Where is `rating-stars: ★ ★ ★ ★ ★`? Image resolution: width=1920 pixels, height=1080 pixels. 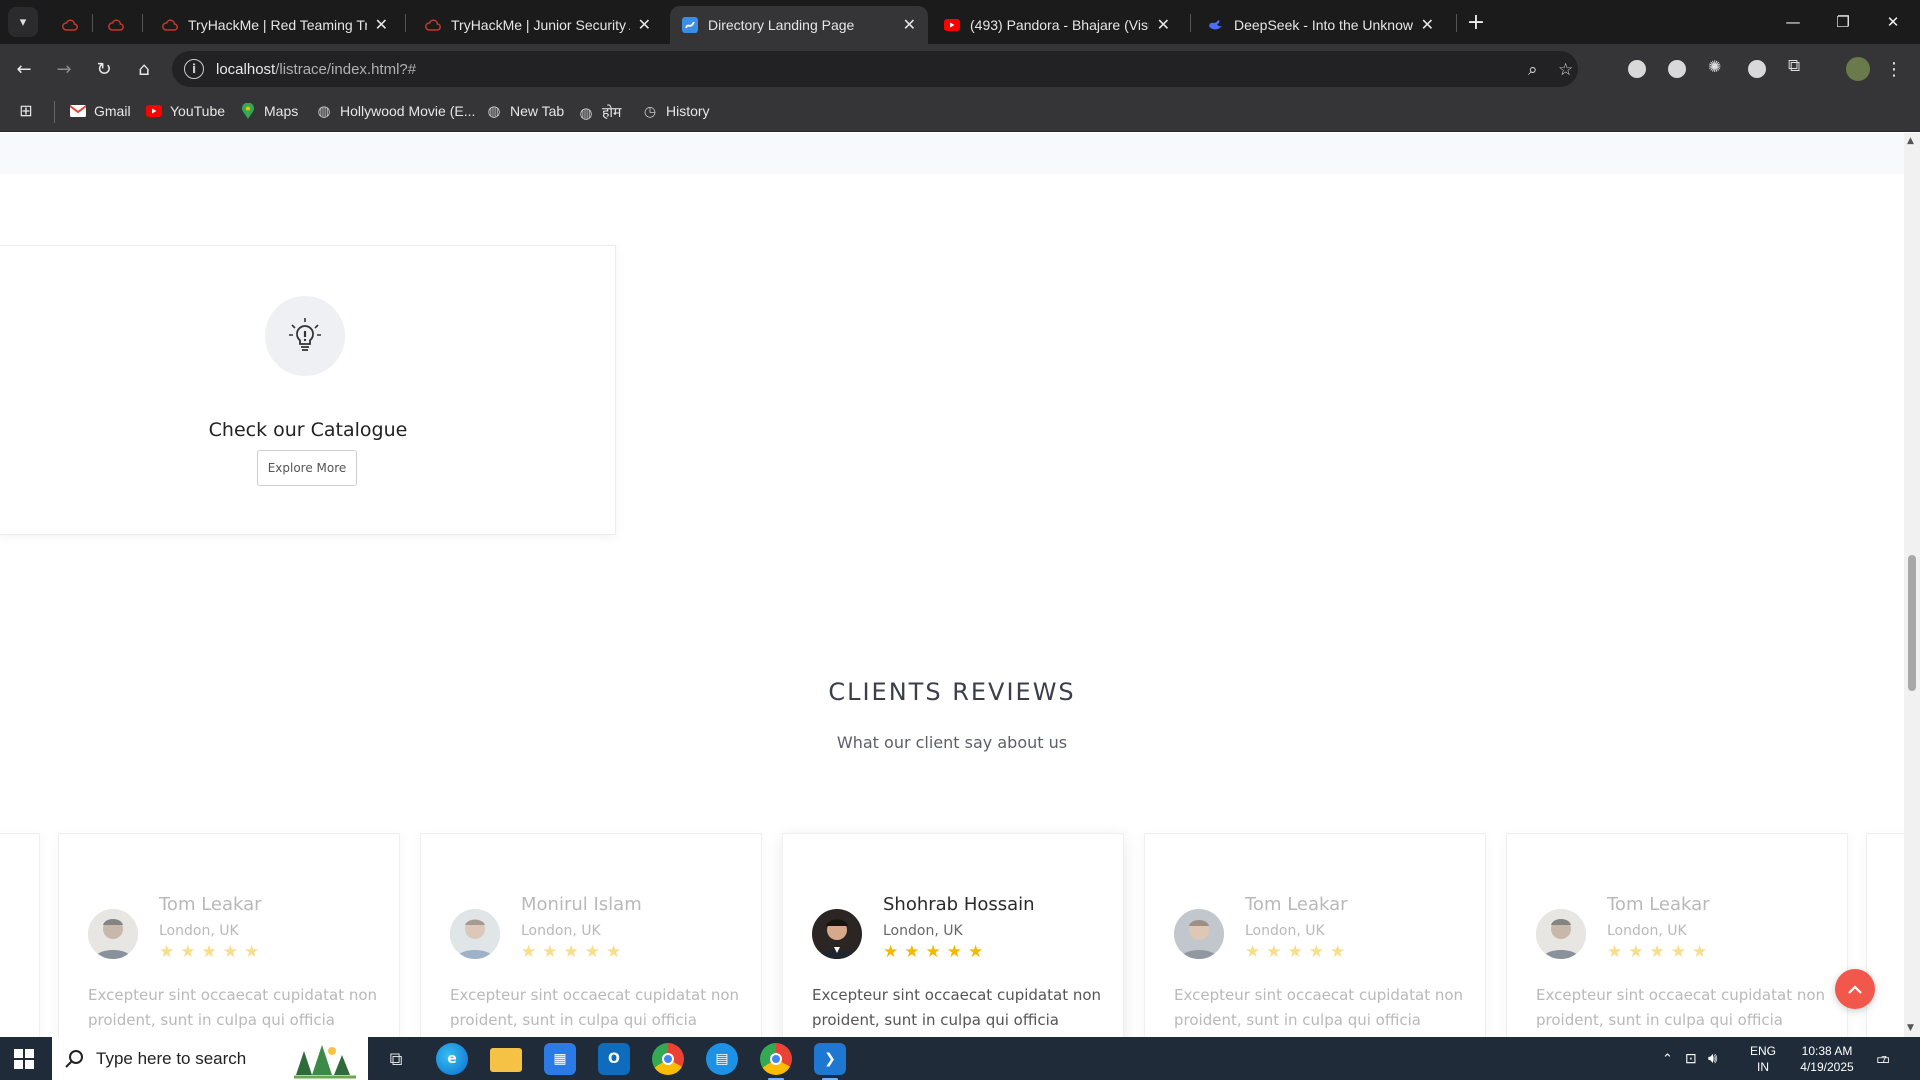
rating-stars: ★ ★ ★ ★ ★ is located at coordinates (209, 952).